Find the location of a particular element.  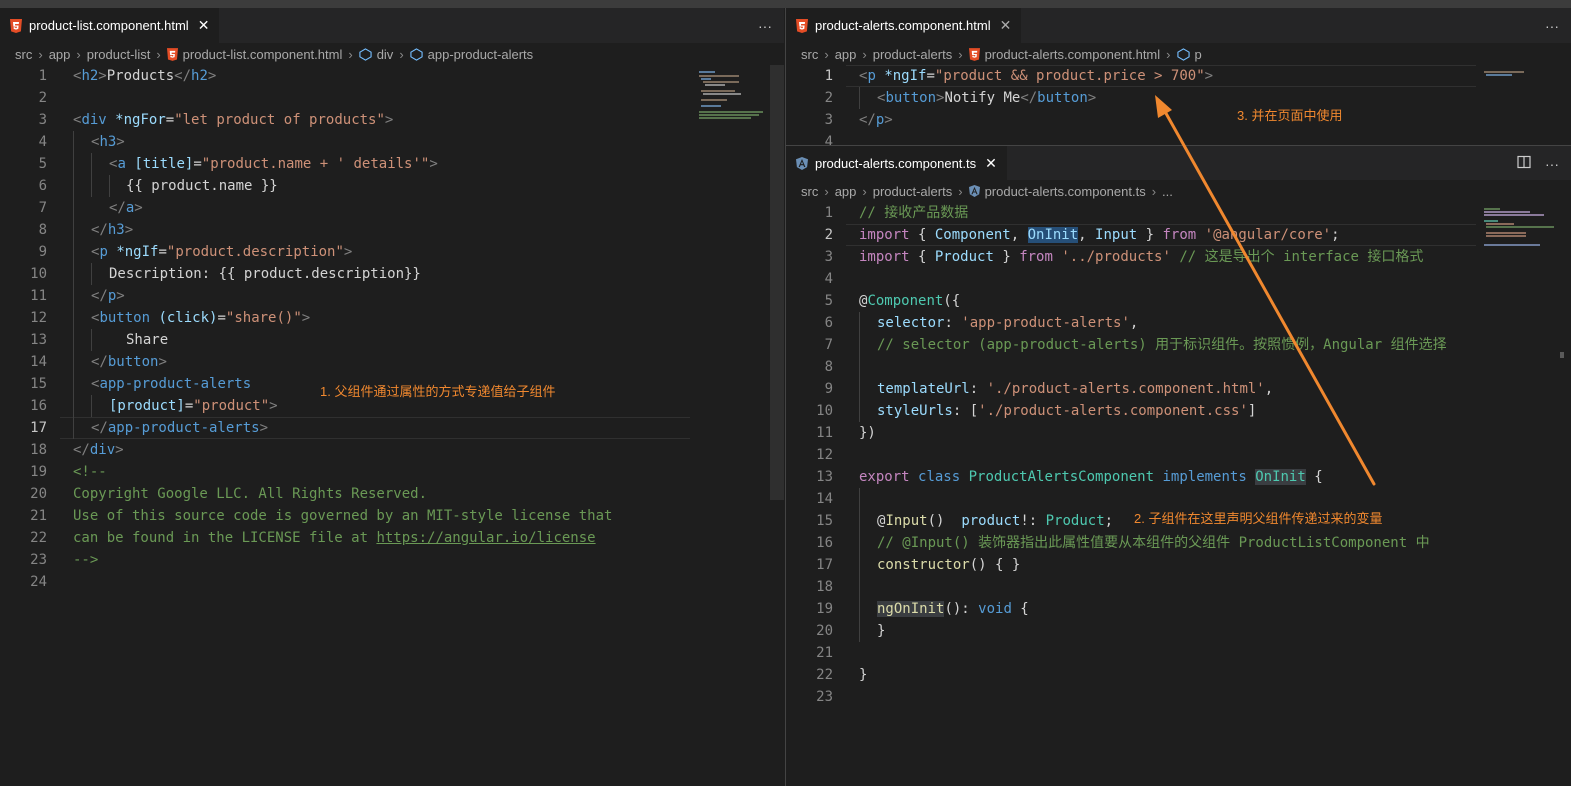

tab-label: product-list.component.html is located at coordinates (109, 25).